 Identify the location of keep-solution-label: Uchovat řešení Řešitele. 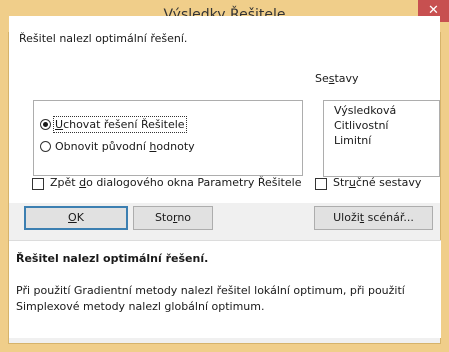
(120, 124).